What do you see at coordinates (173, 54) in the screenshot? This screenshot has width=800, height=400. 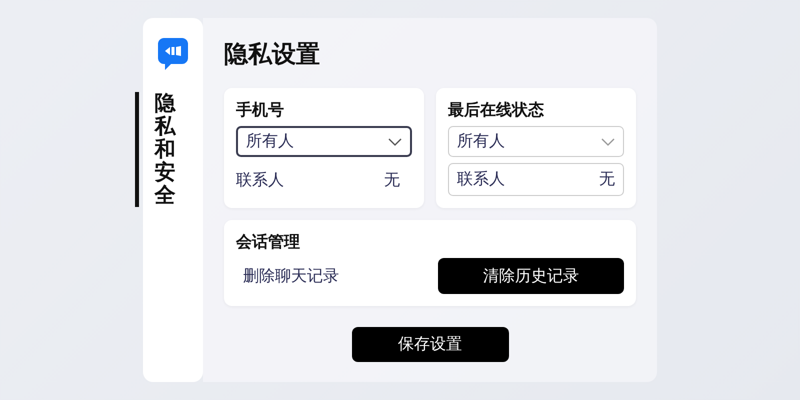 I see `chat-logo-icon` at bounding box center [173, 54].